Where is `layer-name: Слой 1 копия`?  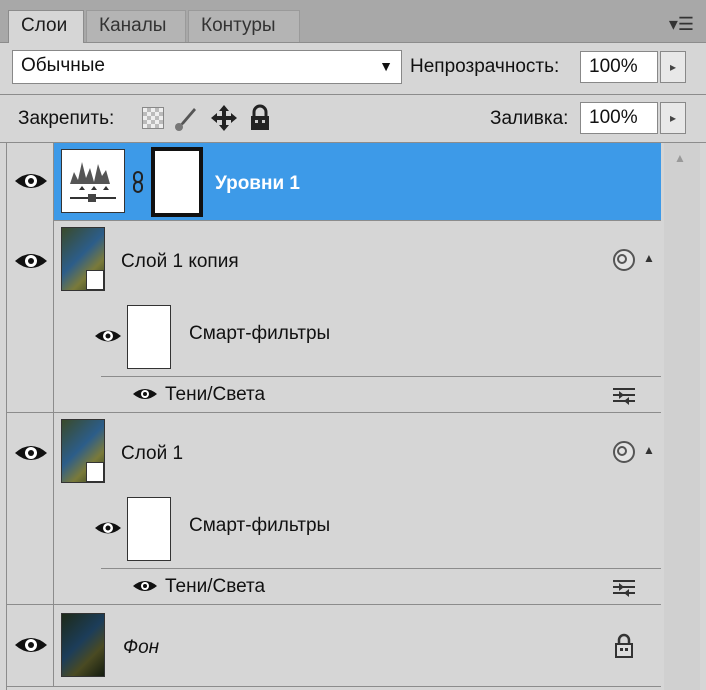 layer-name: Слой 1 копия is located at coordinates (180, 262).